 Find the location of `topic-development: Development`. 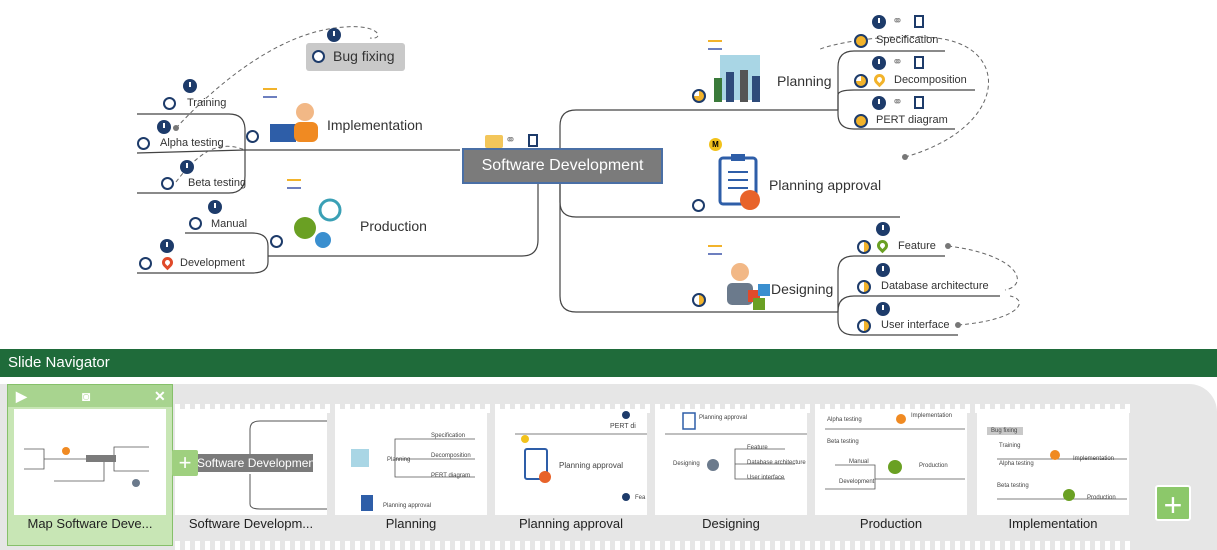

topic-development: Development is located at coordinates (212, 263).